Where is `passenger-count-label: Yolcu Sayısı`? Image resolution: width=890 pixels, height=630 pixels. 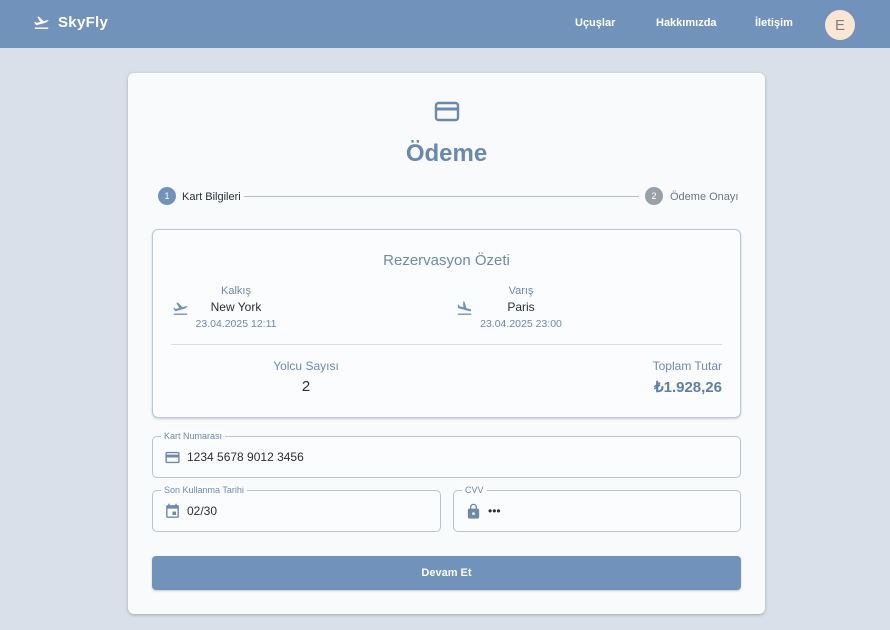 passenger-count-label: Yolcu Sayısı is located at coordinates (306, 366).